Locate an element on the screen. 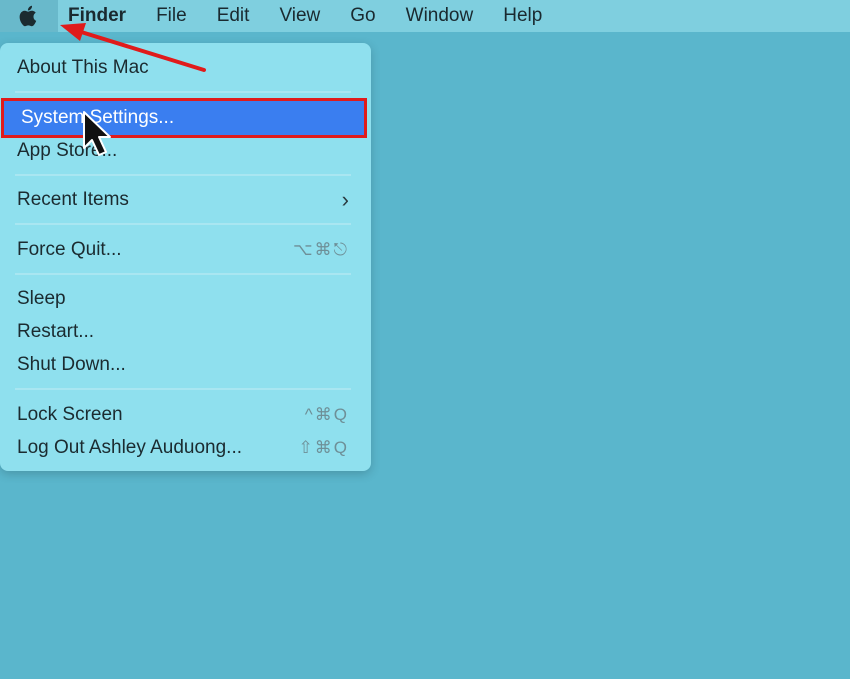  menu-item-label: Lock Screen is located at coordinates (70, 414).